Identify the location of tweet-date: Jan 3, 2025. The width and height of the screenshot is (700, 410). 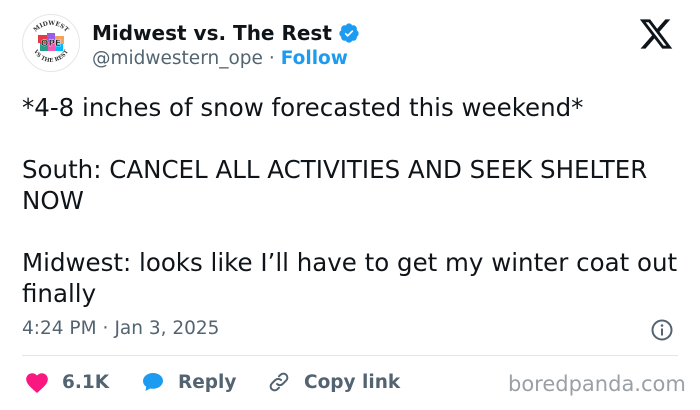
(167, 328).